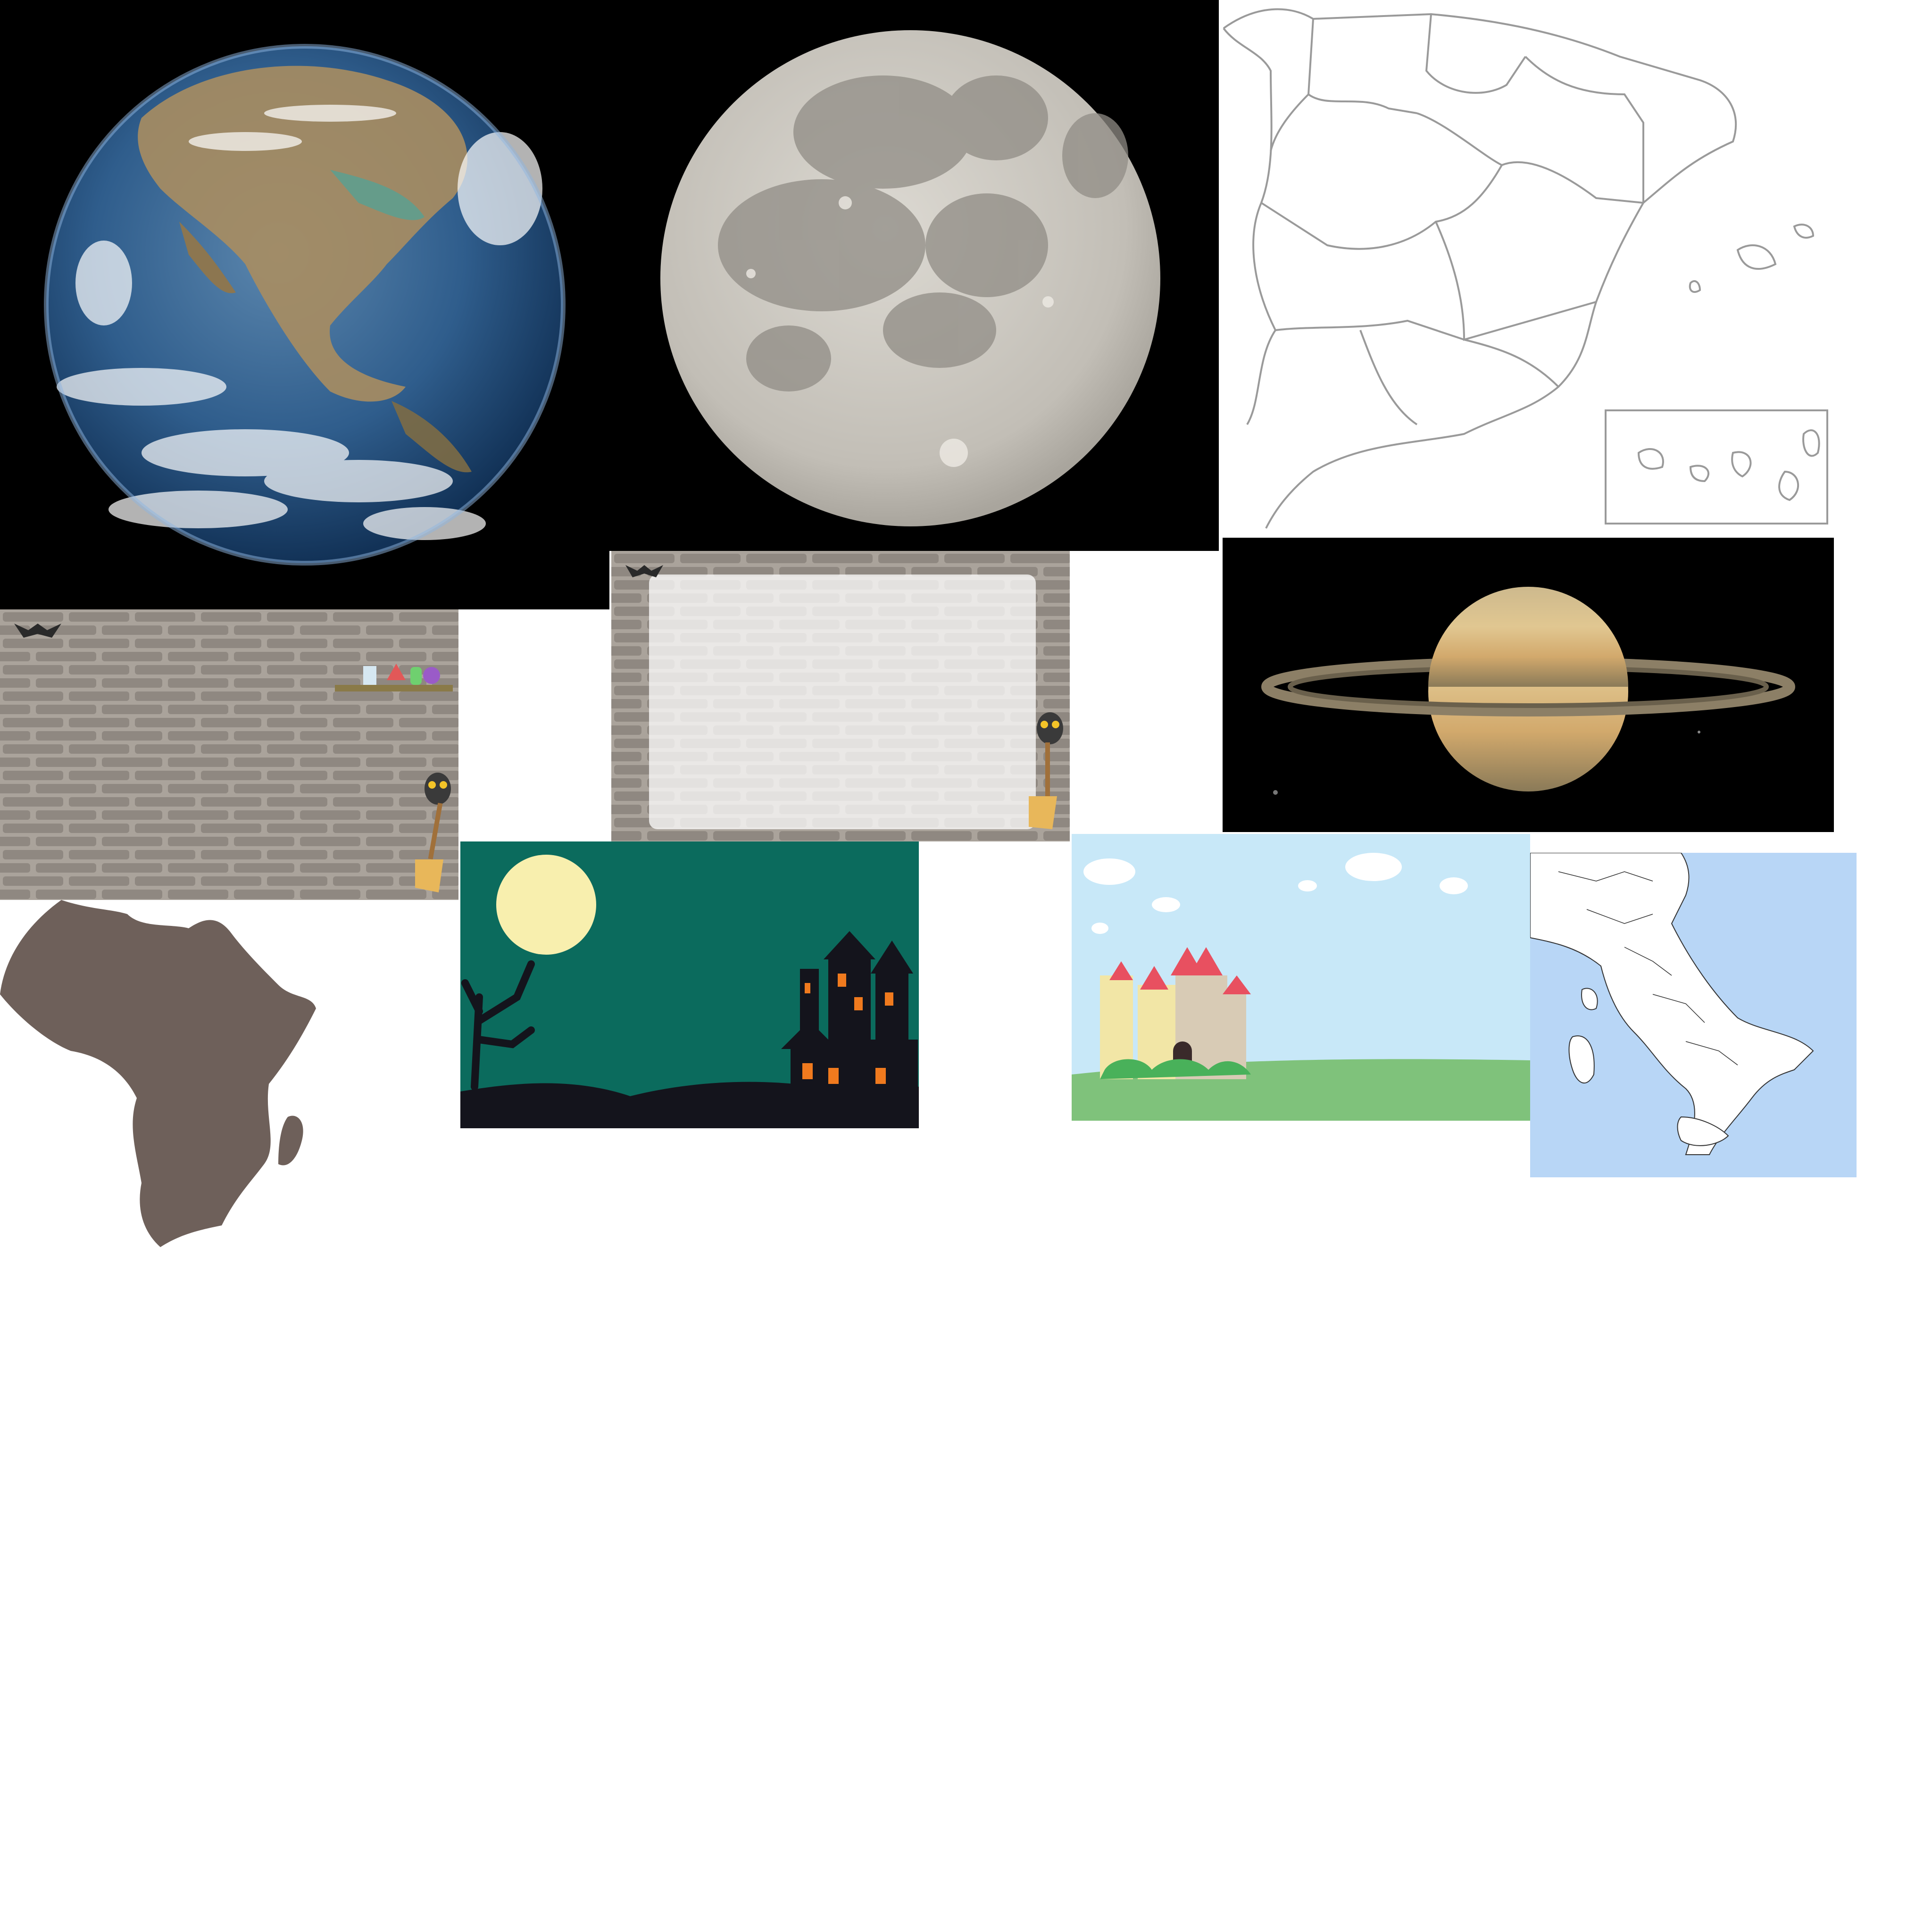  I want to click on moon-icon, so click(914, 275).